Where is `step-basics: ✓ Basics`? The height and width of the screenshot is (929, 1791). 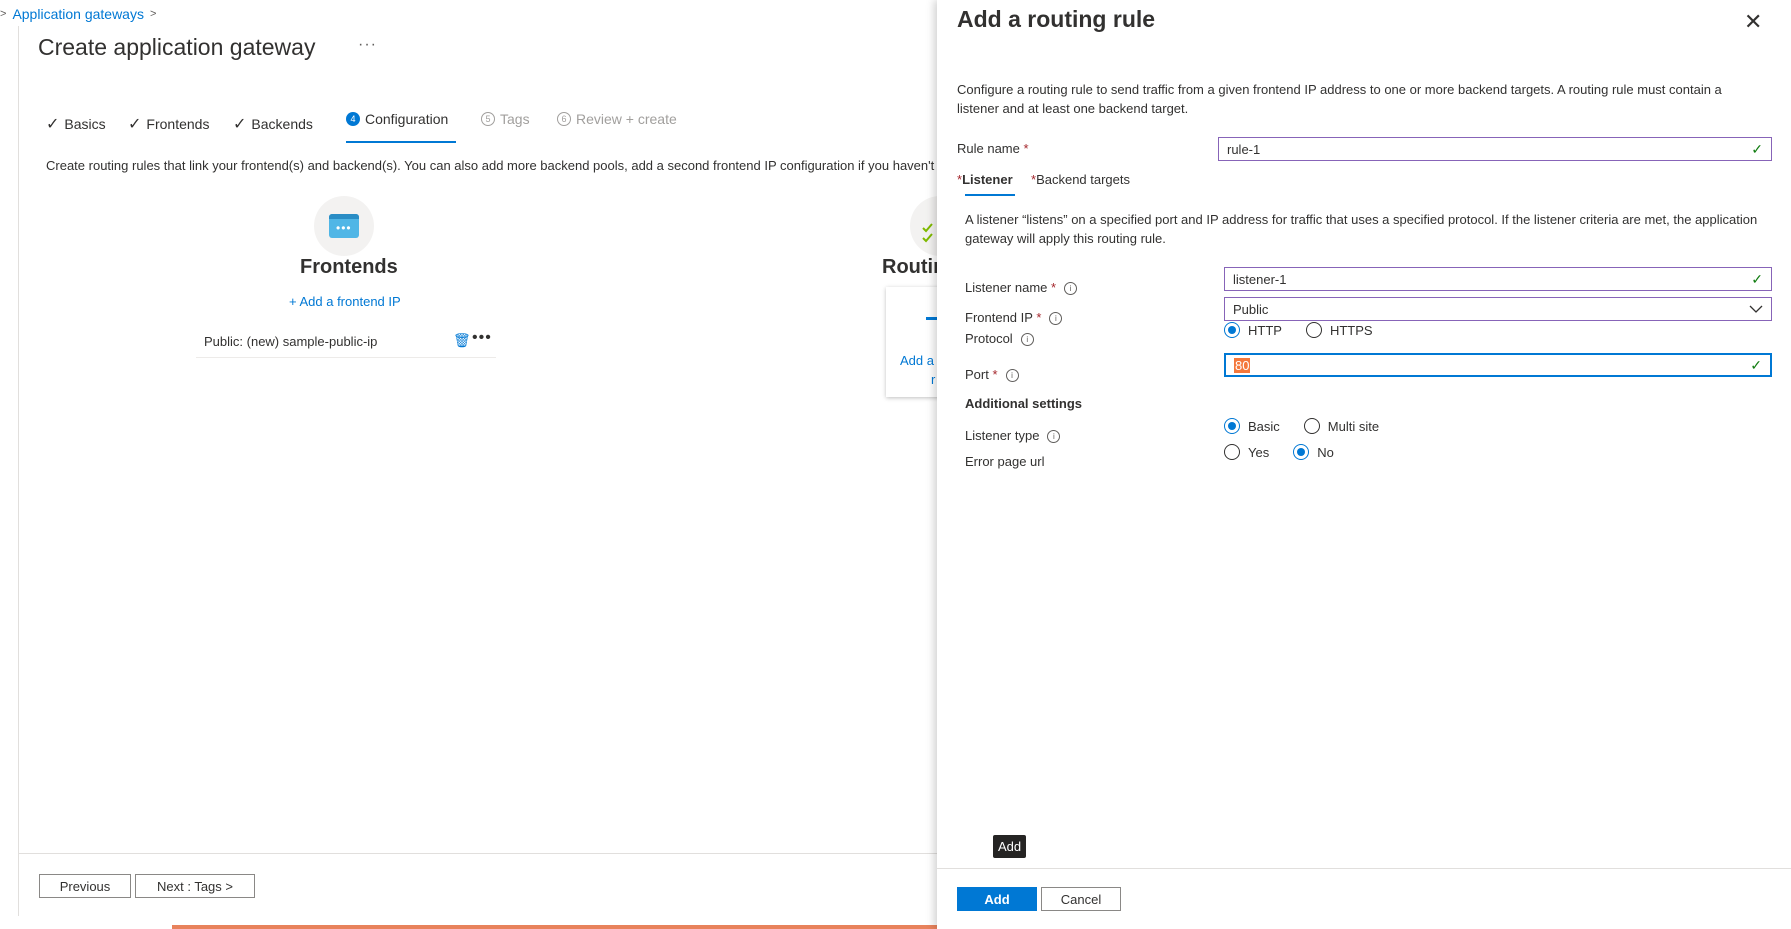 step-basics: ✓ Basics is located at coordinates (76, 124).